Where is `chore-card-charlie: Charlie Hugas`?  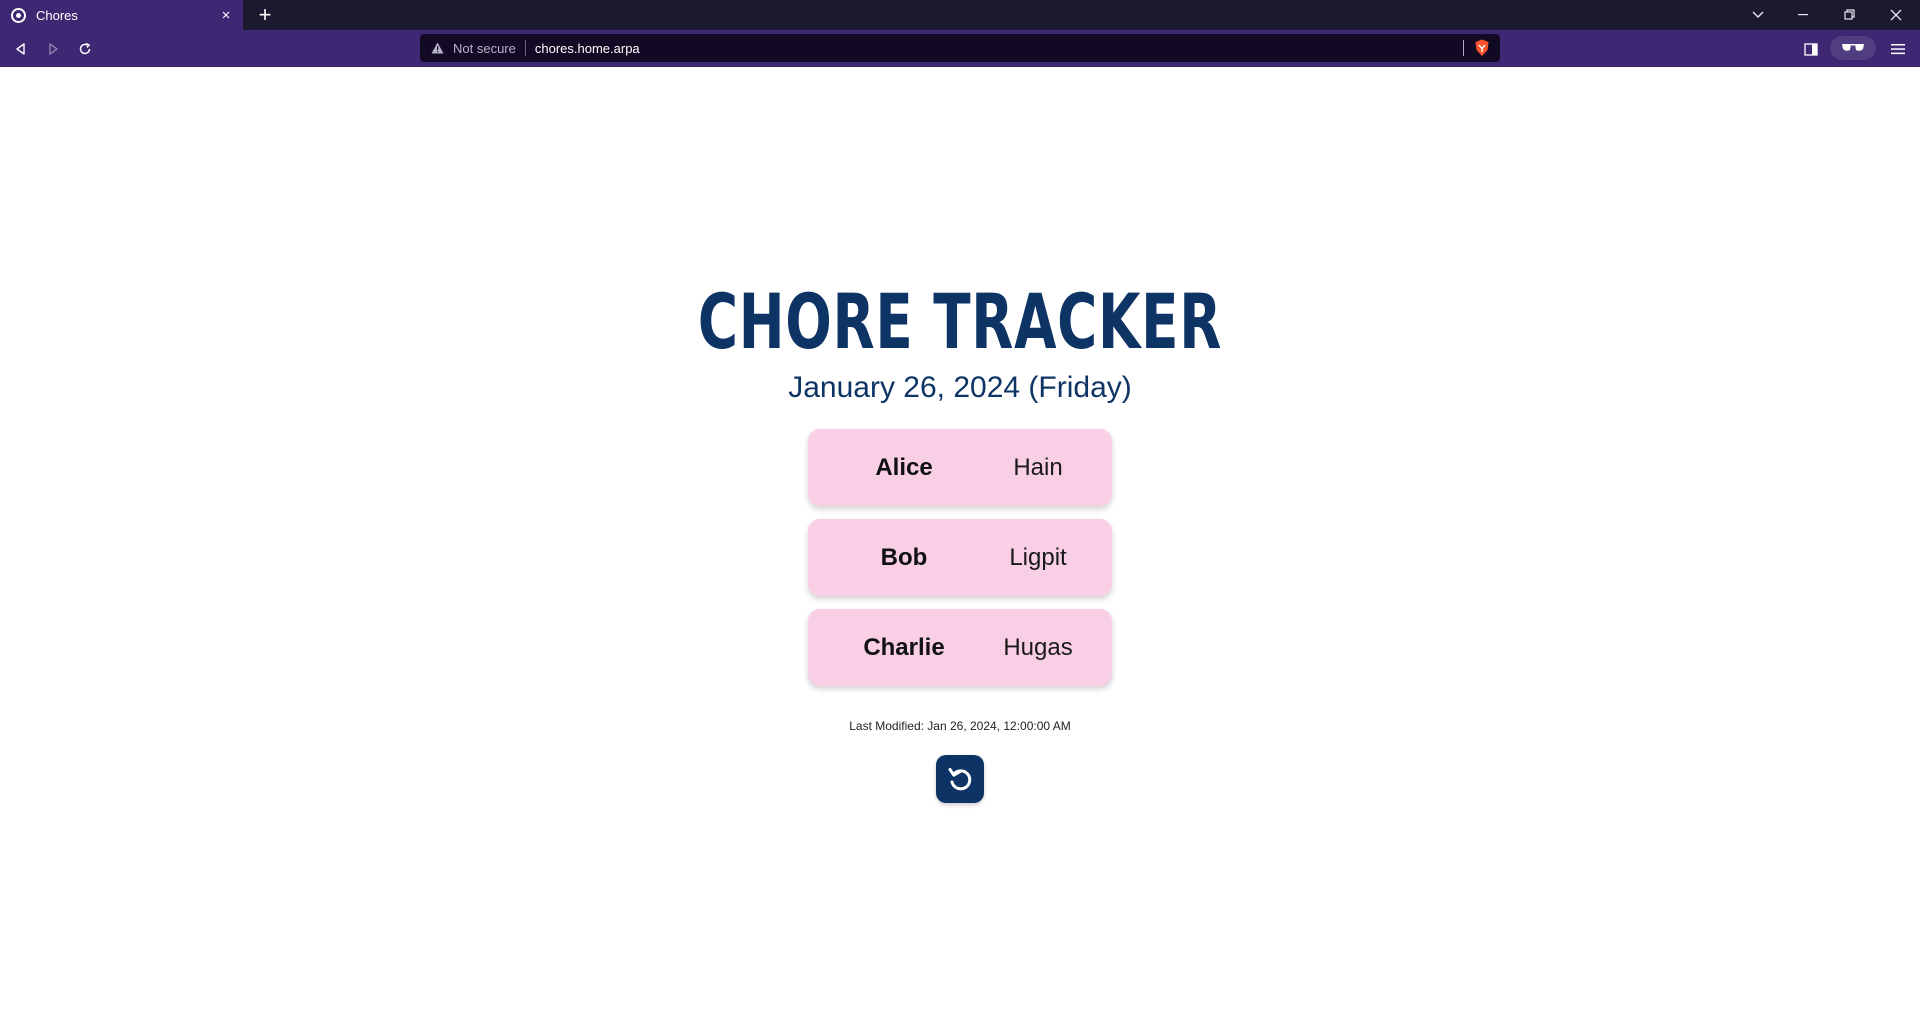
chore-card-charlie: Charlie Hugas is located at coordinates (960, 647).